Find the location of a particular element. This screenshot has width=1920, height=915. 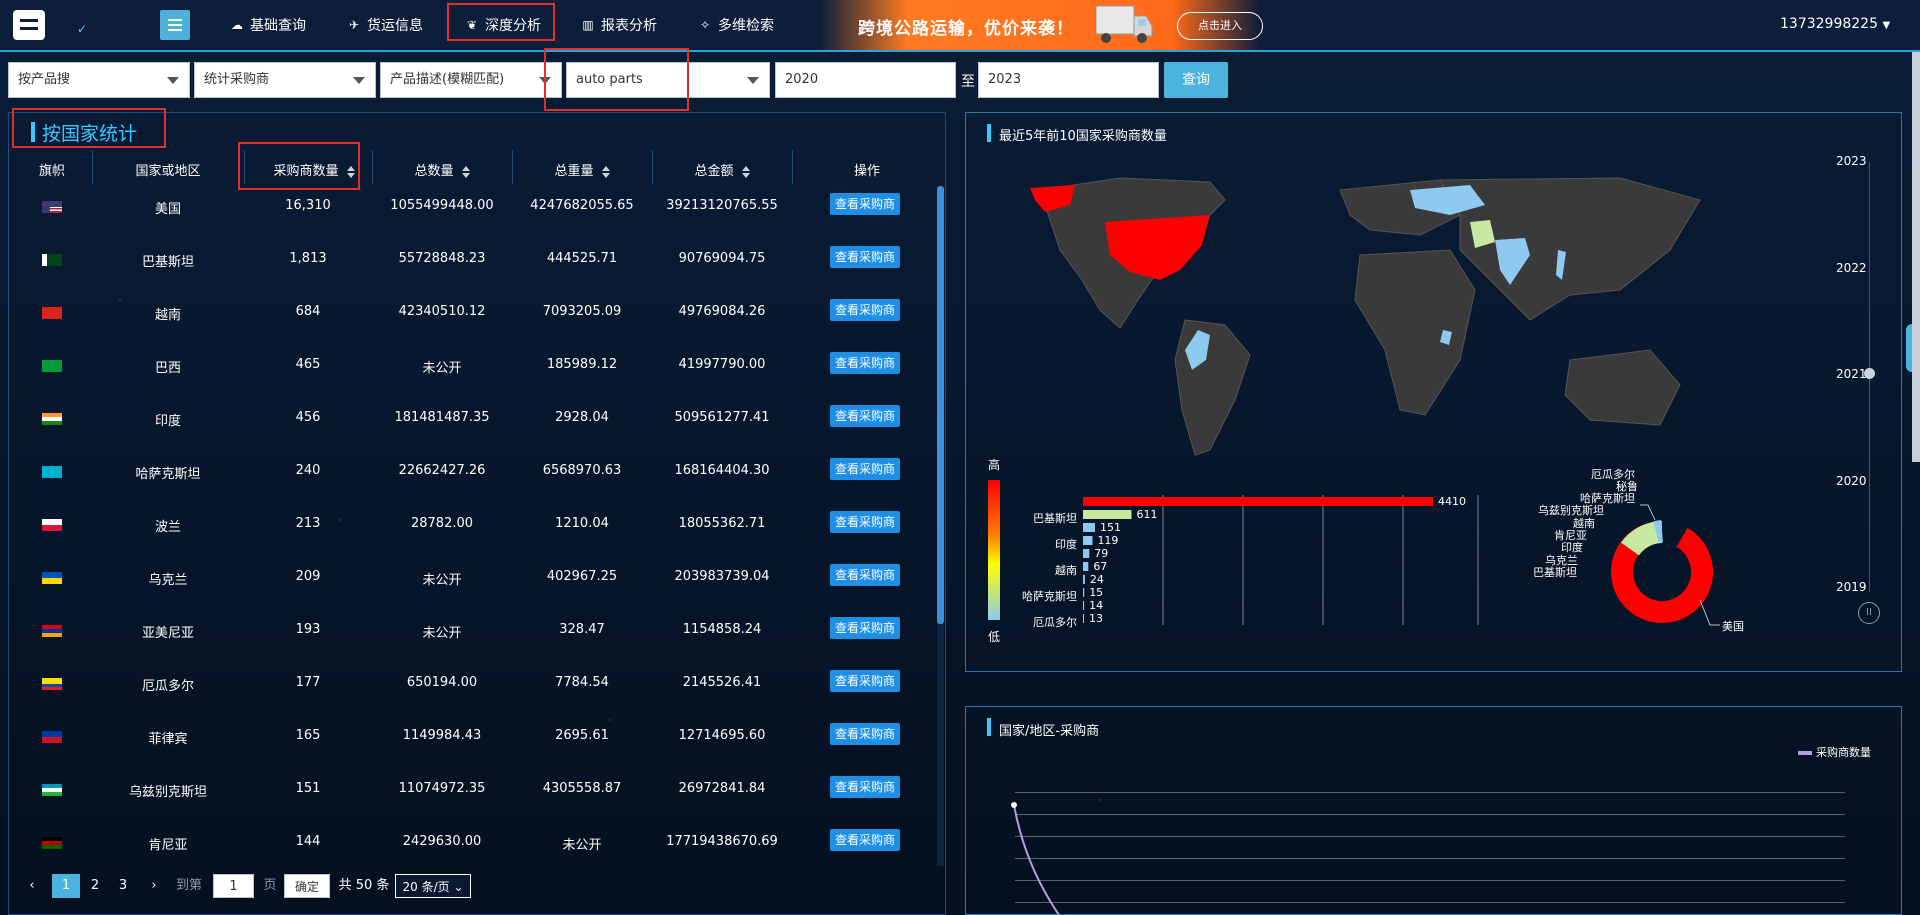

map-south-america is located at coordinates (1212, 387).